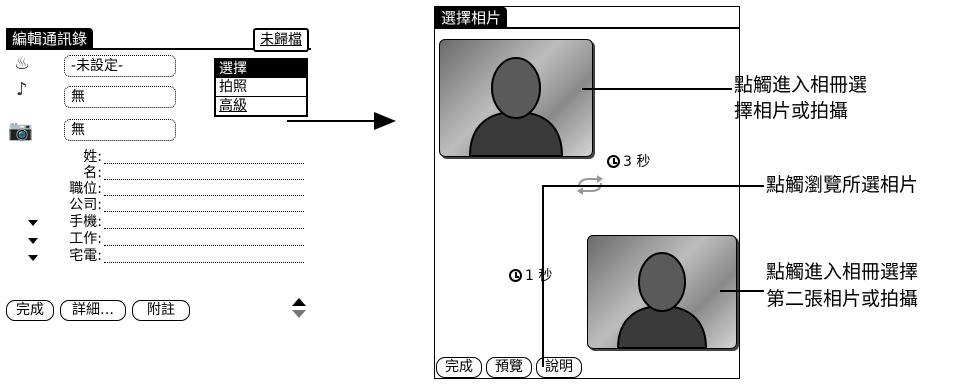 The image size is (967, 386). What do you see at coordinates (842, 272) in the screenshot?
I see `annotation-3-line-1: 點觸進入相冊選擇` at bounding box center [842, 272].